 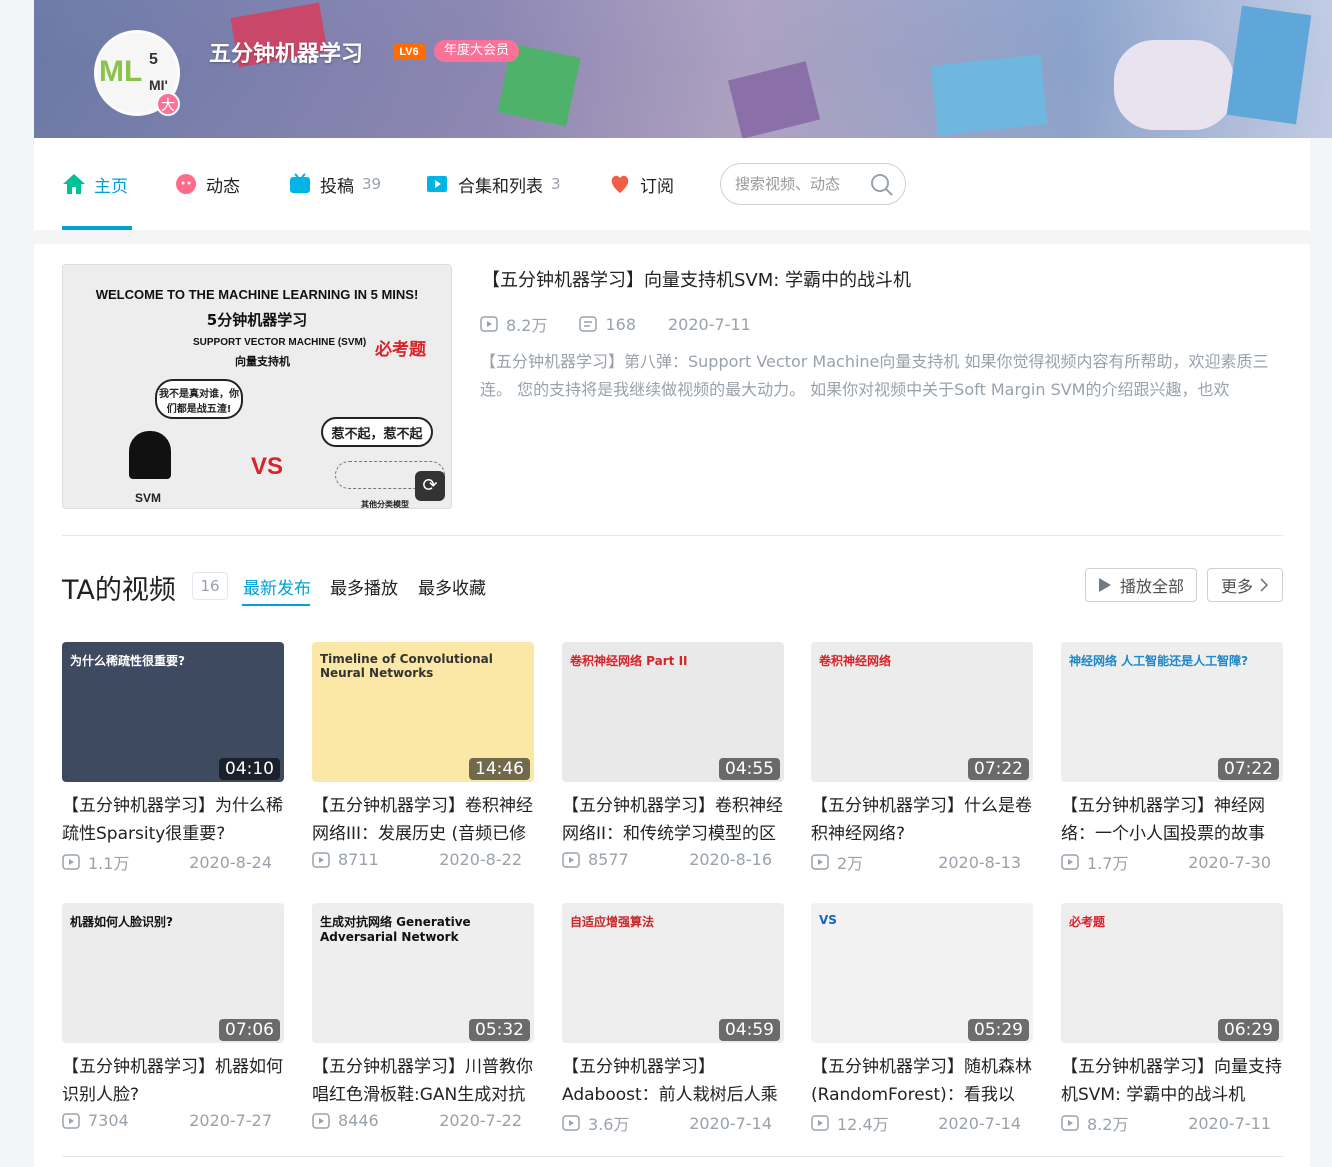 I want to click on tab-home: 主页, so click(x=95, y=184).